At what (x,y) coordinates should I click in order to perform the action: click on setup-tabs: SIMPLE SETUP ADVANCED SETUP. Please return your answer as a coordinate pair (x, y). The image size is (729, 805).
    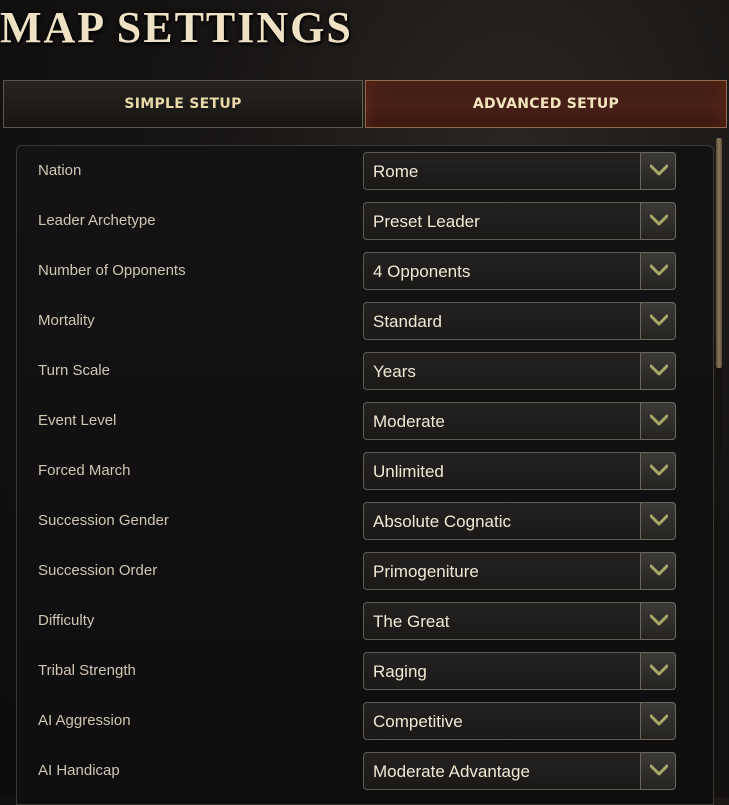
    Looking at the image, I should click on (365, 105).